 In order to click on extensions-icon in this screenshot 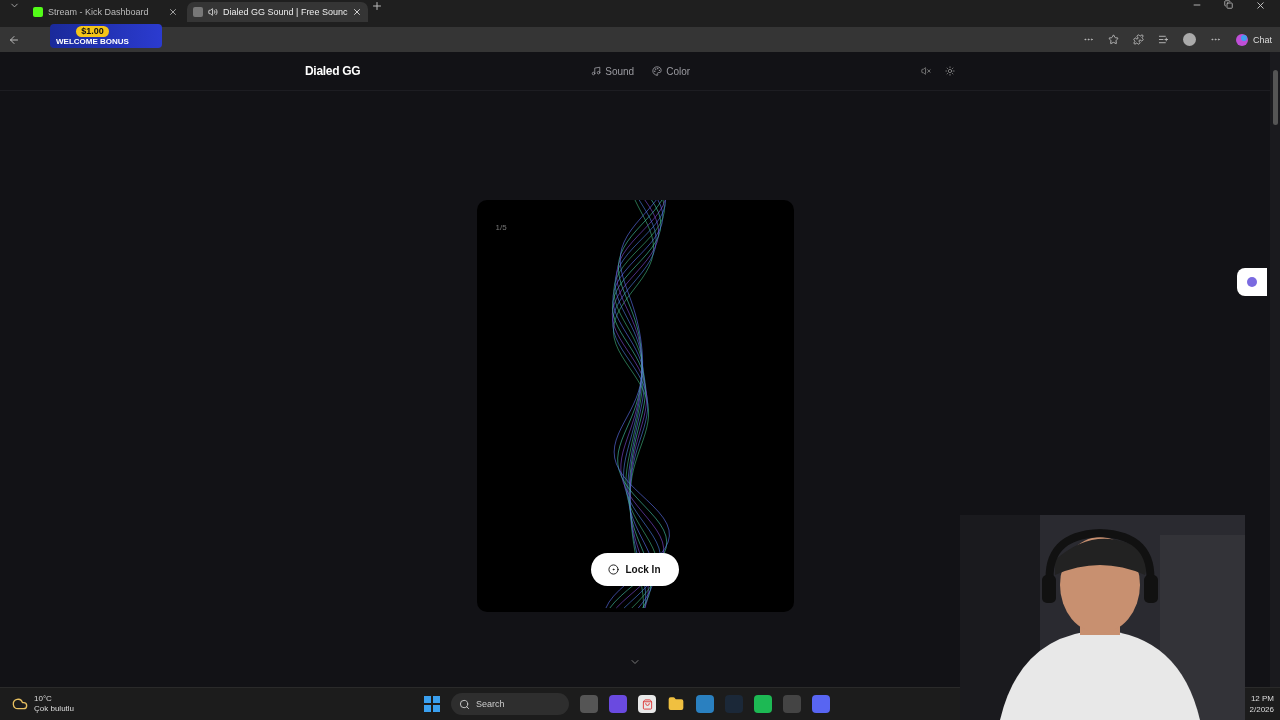, I will do `click(1138, 39)`.